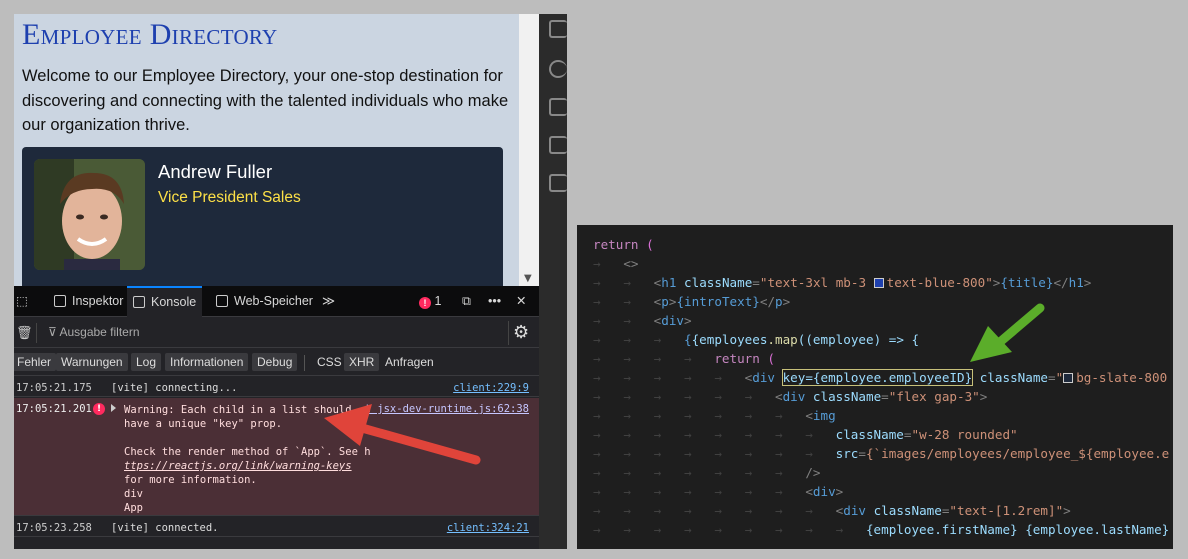 The width and height of the screenshot is (1188, 559). Describe the element at coordinates (528, 278) in the screenshot. I see `chevron-down-icon: ▼` at that location.